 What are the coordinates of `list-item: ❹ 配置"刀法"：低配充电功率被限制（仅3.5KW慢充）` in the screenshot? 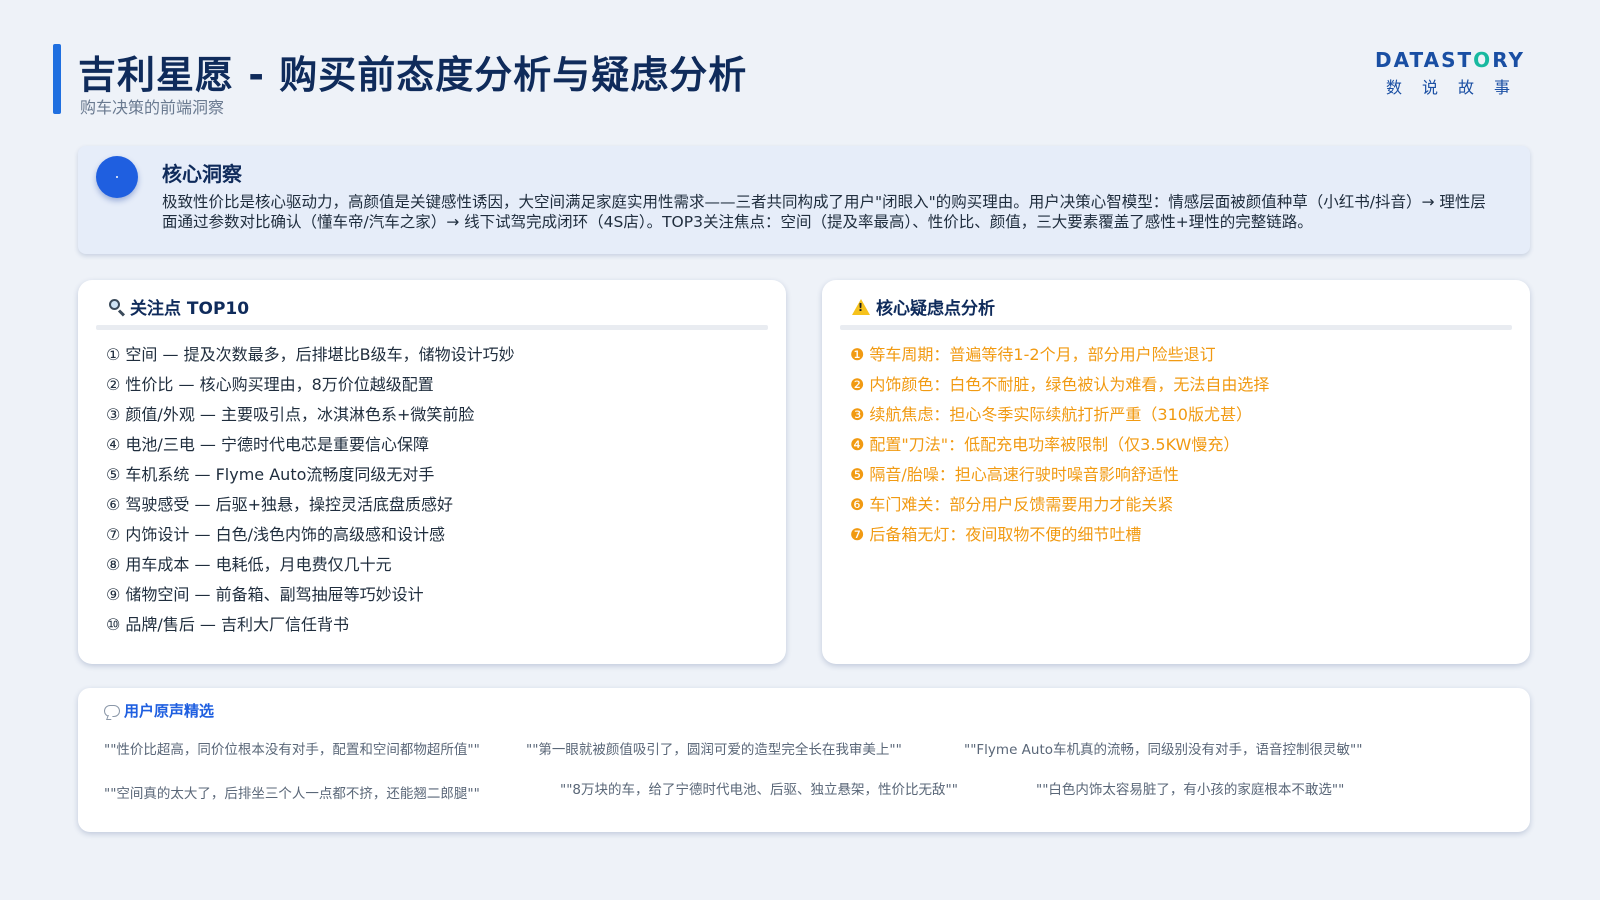 It's located at (1045, 444).